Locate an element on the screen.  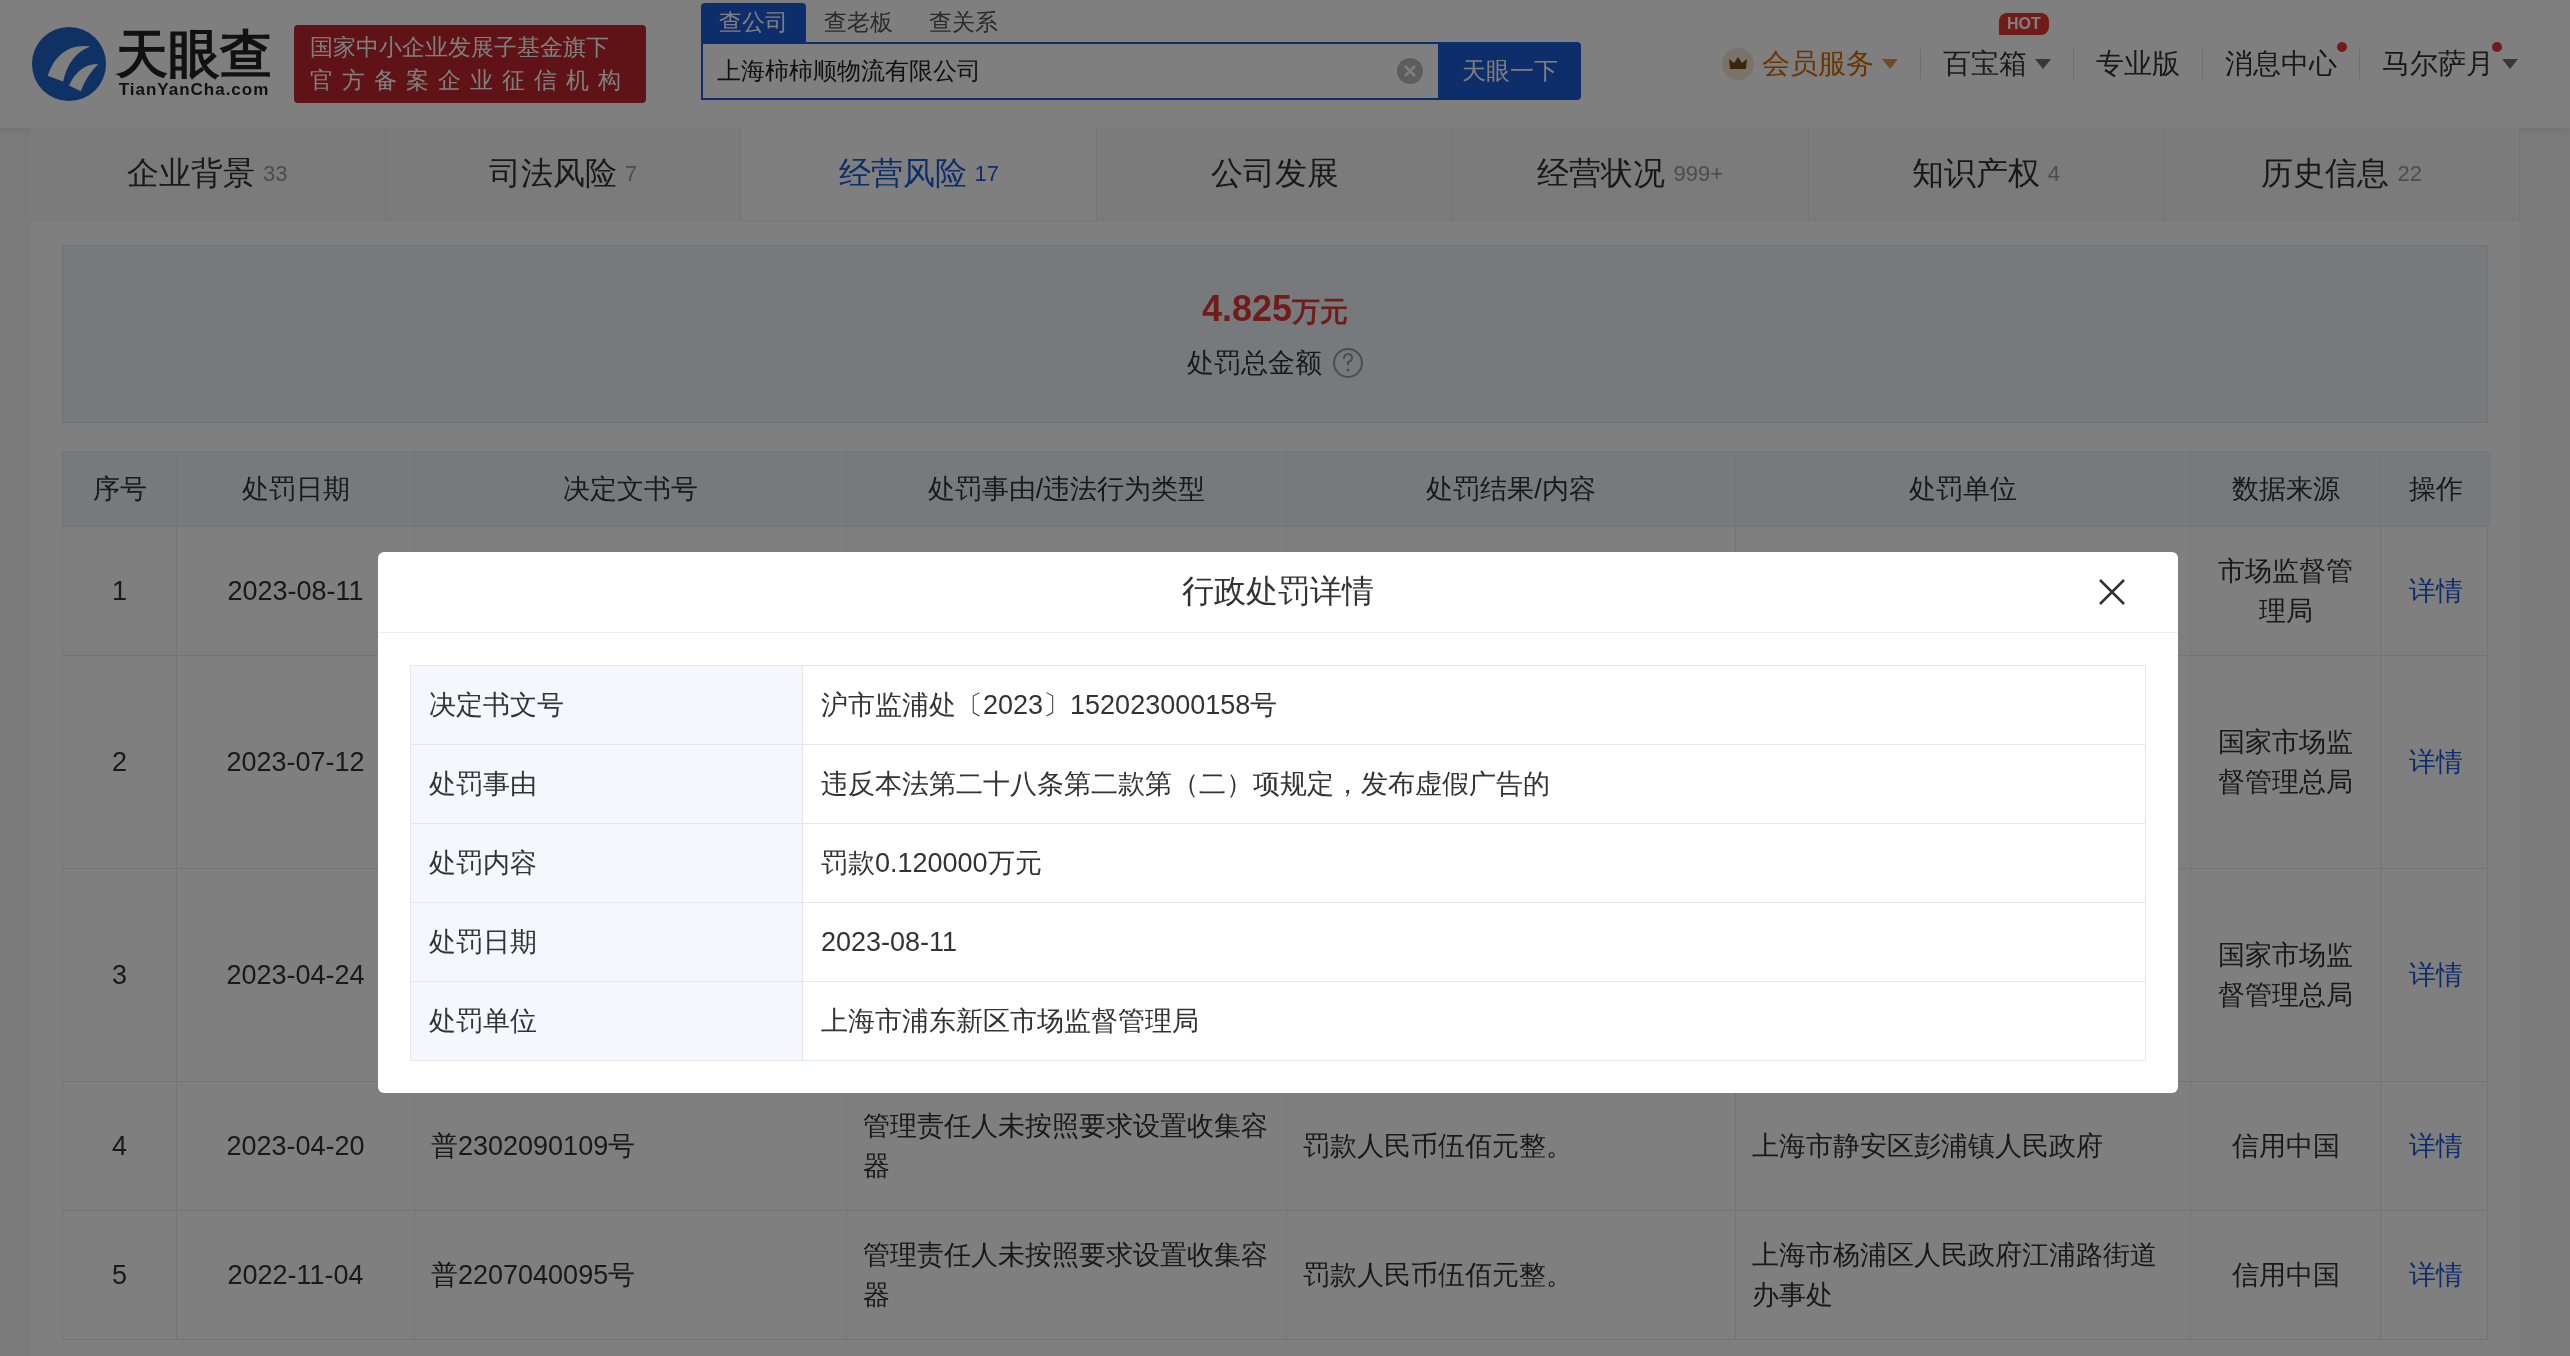
logo-domain: TianYanCha.com is located at coordinates (194, 90).